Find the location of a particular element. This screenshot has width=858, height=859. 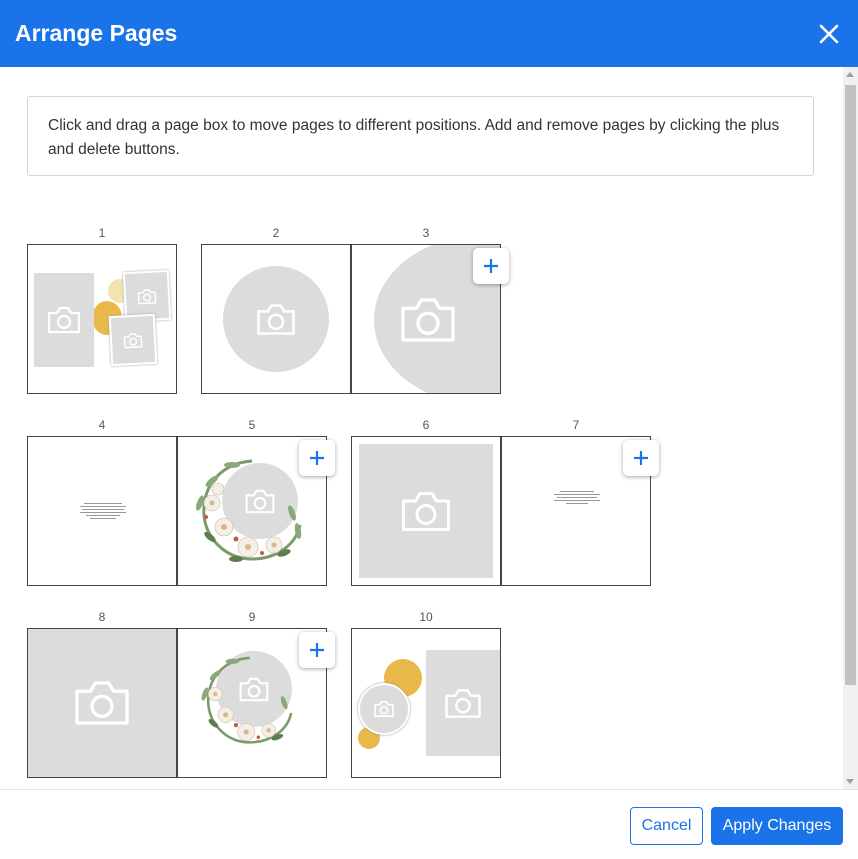

page-number-4: 4 is located at coordinates (102, 425).